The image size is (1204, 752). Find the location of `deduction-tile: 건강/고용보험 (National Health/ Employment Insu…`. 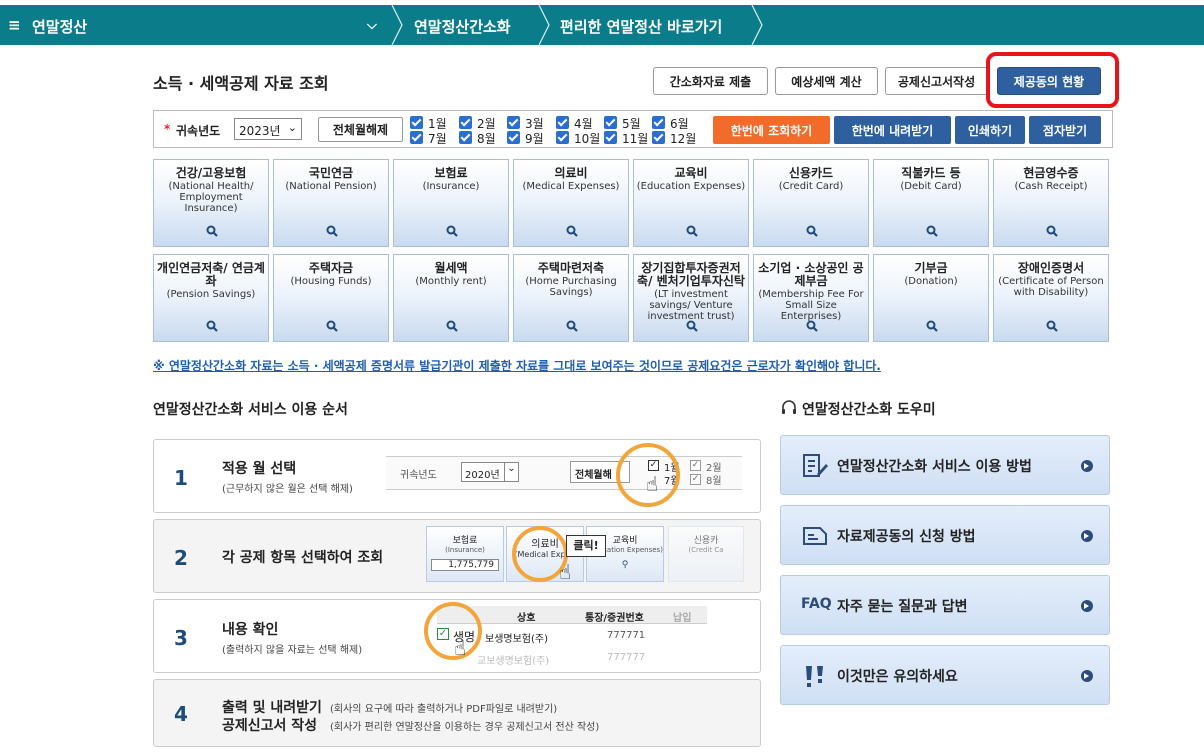

deduction-tile: 건강/고용보험 (National Health/ Employment Insu… is located at coordinates (211, 203).